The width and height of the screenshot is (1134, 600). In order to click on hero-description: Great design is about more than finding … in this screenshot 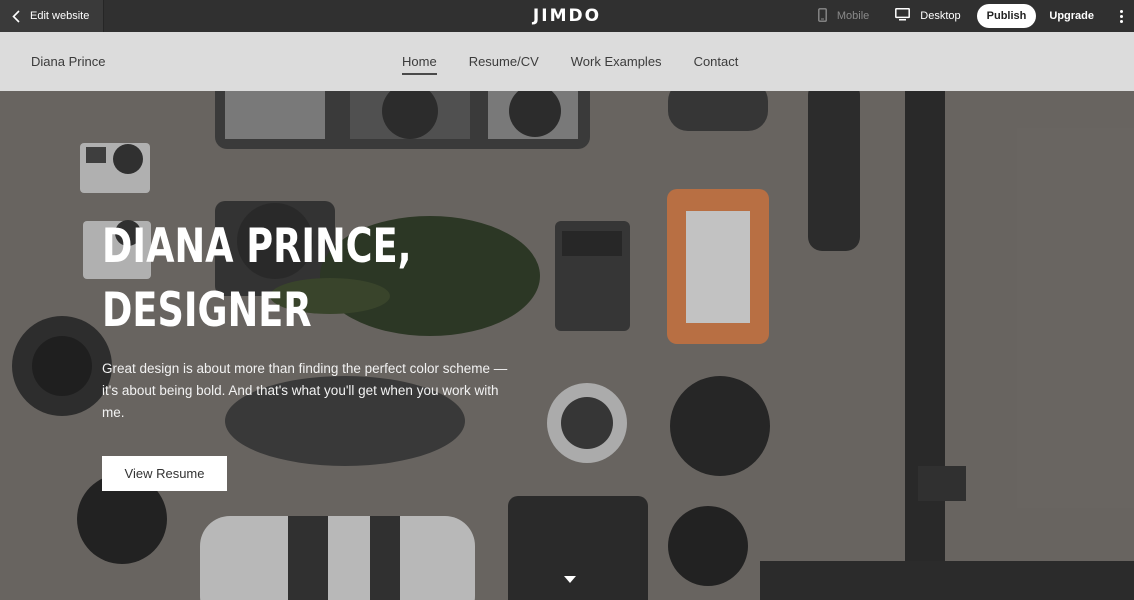, I will do `click(305, 390)`.